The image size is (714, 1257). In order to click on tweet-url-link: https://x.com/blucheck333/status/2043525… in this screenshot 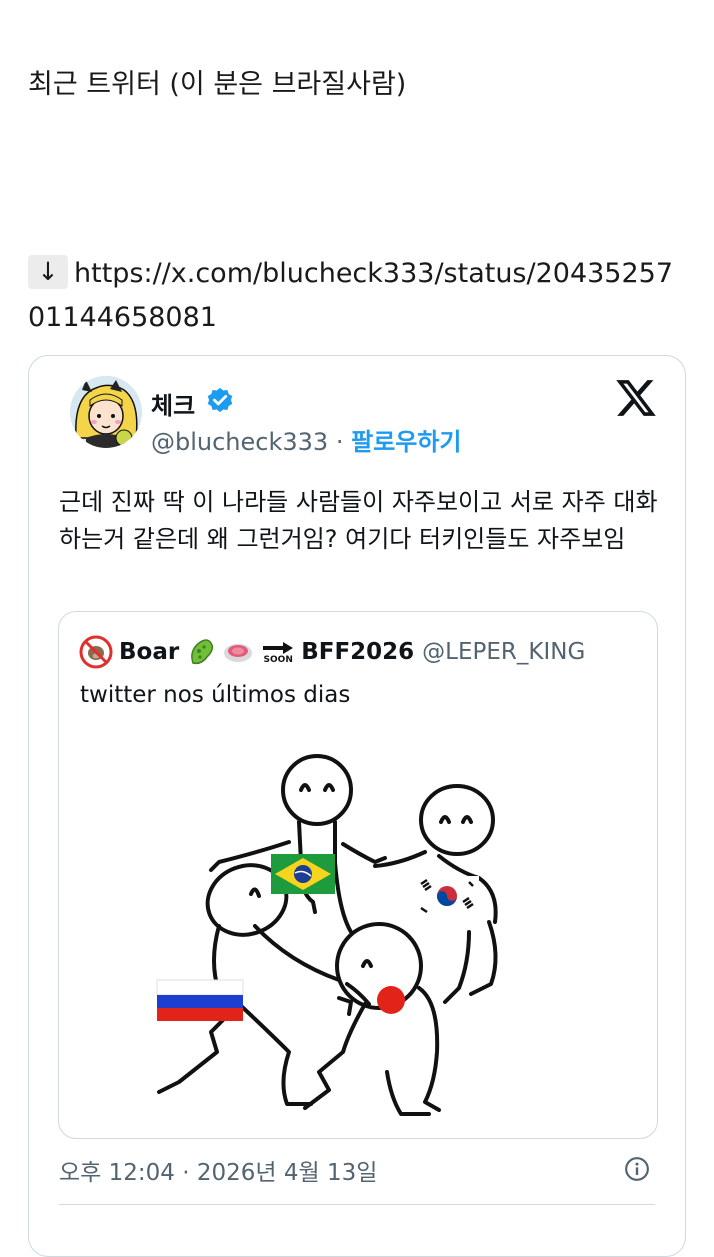, I will do `click(350, 295)`.